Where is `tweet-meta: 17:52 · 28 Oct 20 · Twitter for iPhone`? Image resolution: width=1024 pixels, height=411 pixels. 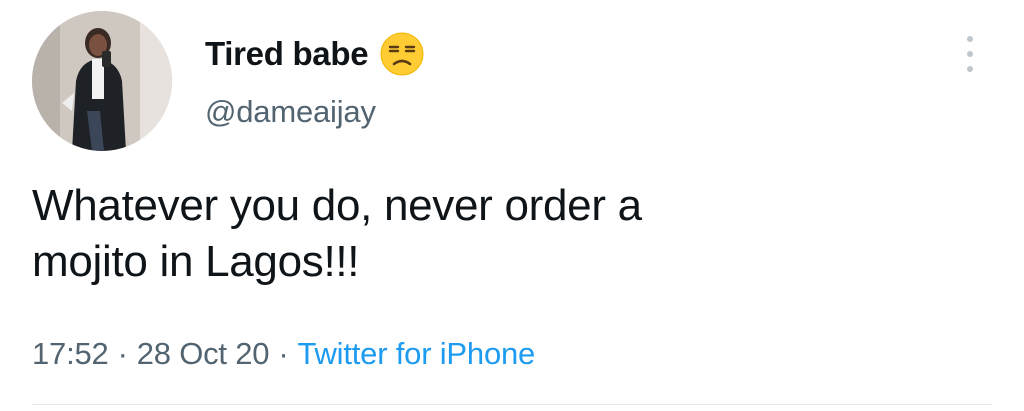 tweet-meta: 17:52 · 28 Oct 20 · Twitter for iPhone is located at coordinates (283, 354).